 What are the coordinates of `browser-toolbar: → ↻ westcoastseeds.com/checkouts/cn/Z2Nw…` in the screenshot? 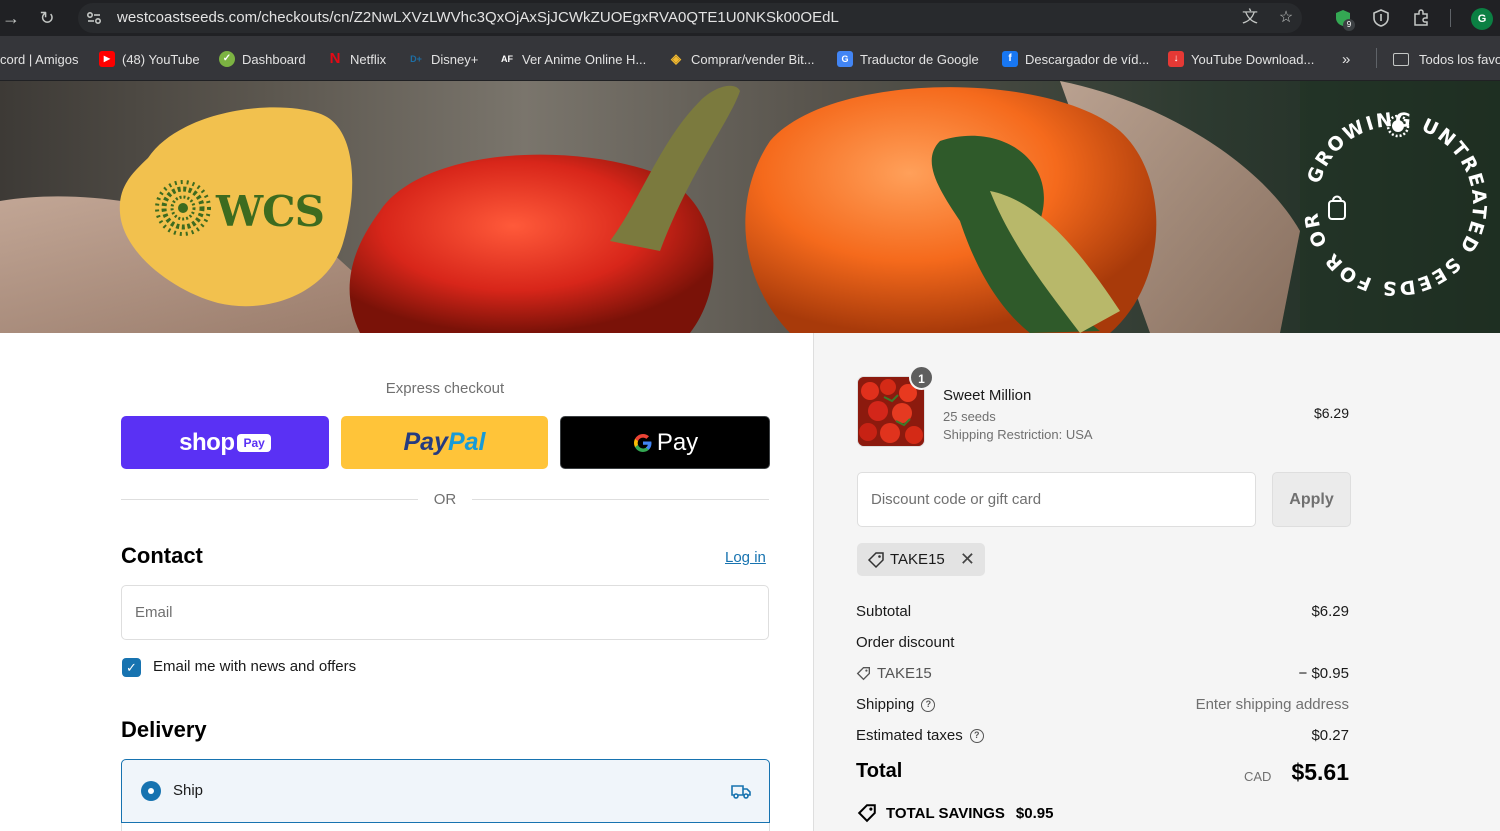 It's located at (750, 18).